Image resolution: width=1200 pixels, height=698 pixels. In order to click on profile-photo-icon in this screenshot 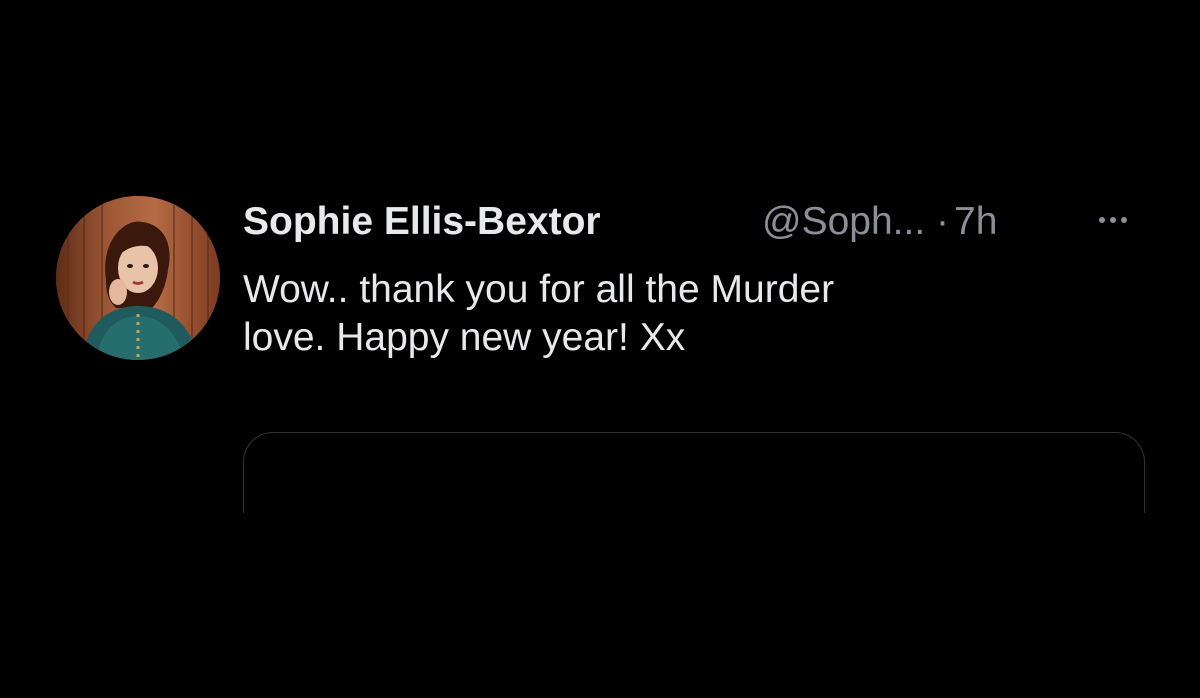, I will do `click(138, 278)`.